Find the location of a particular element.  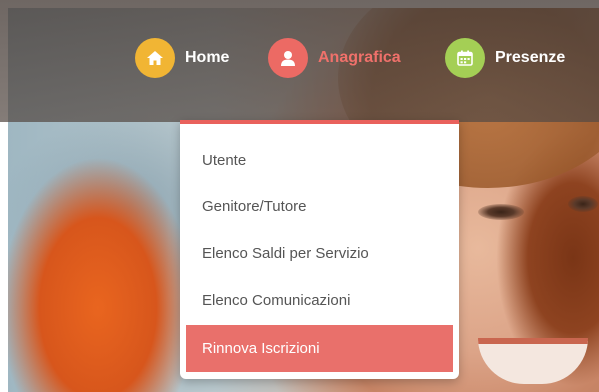

menu-item-elenco-comunicazioni: Elenco Comunicazioni is located at coordinates (319, 300).